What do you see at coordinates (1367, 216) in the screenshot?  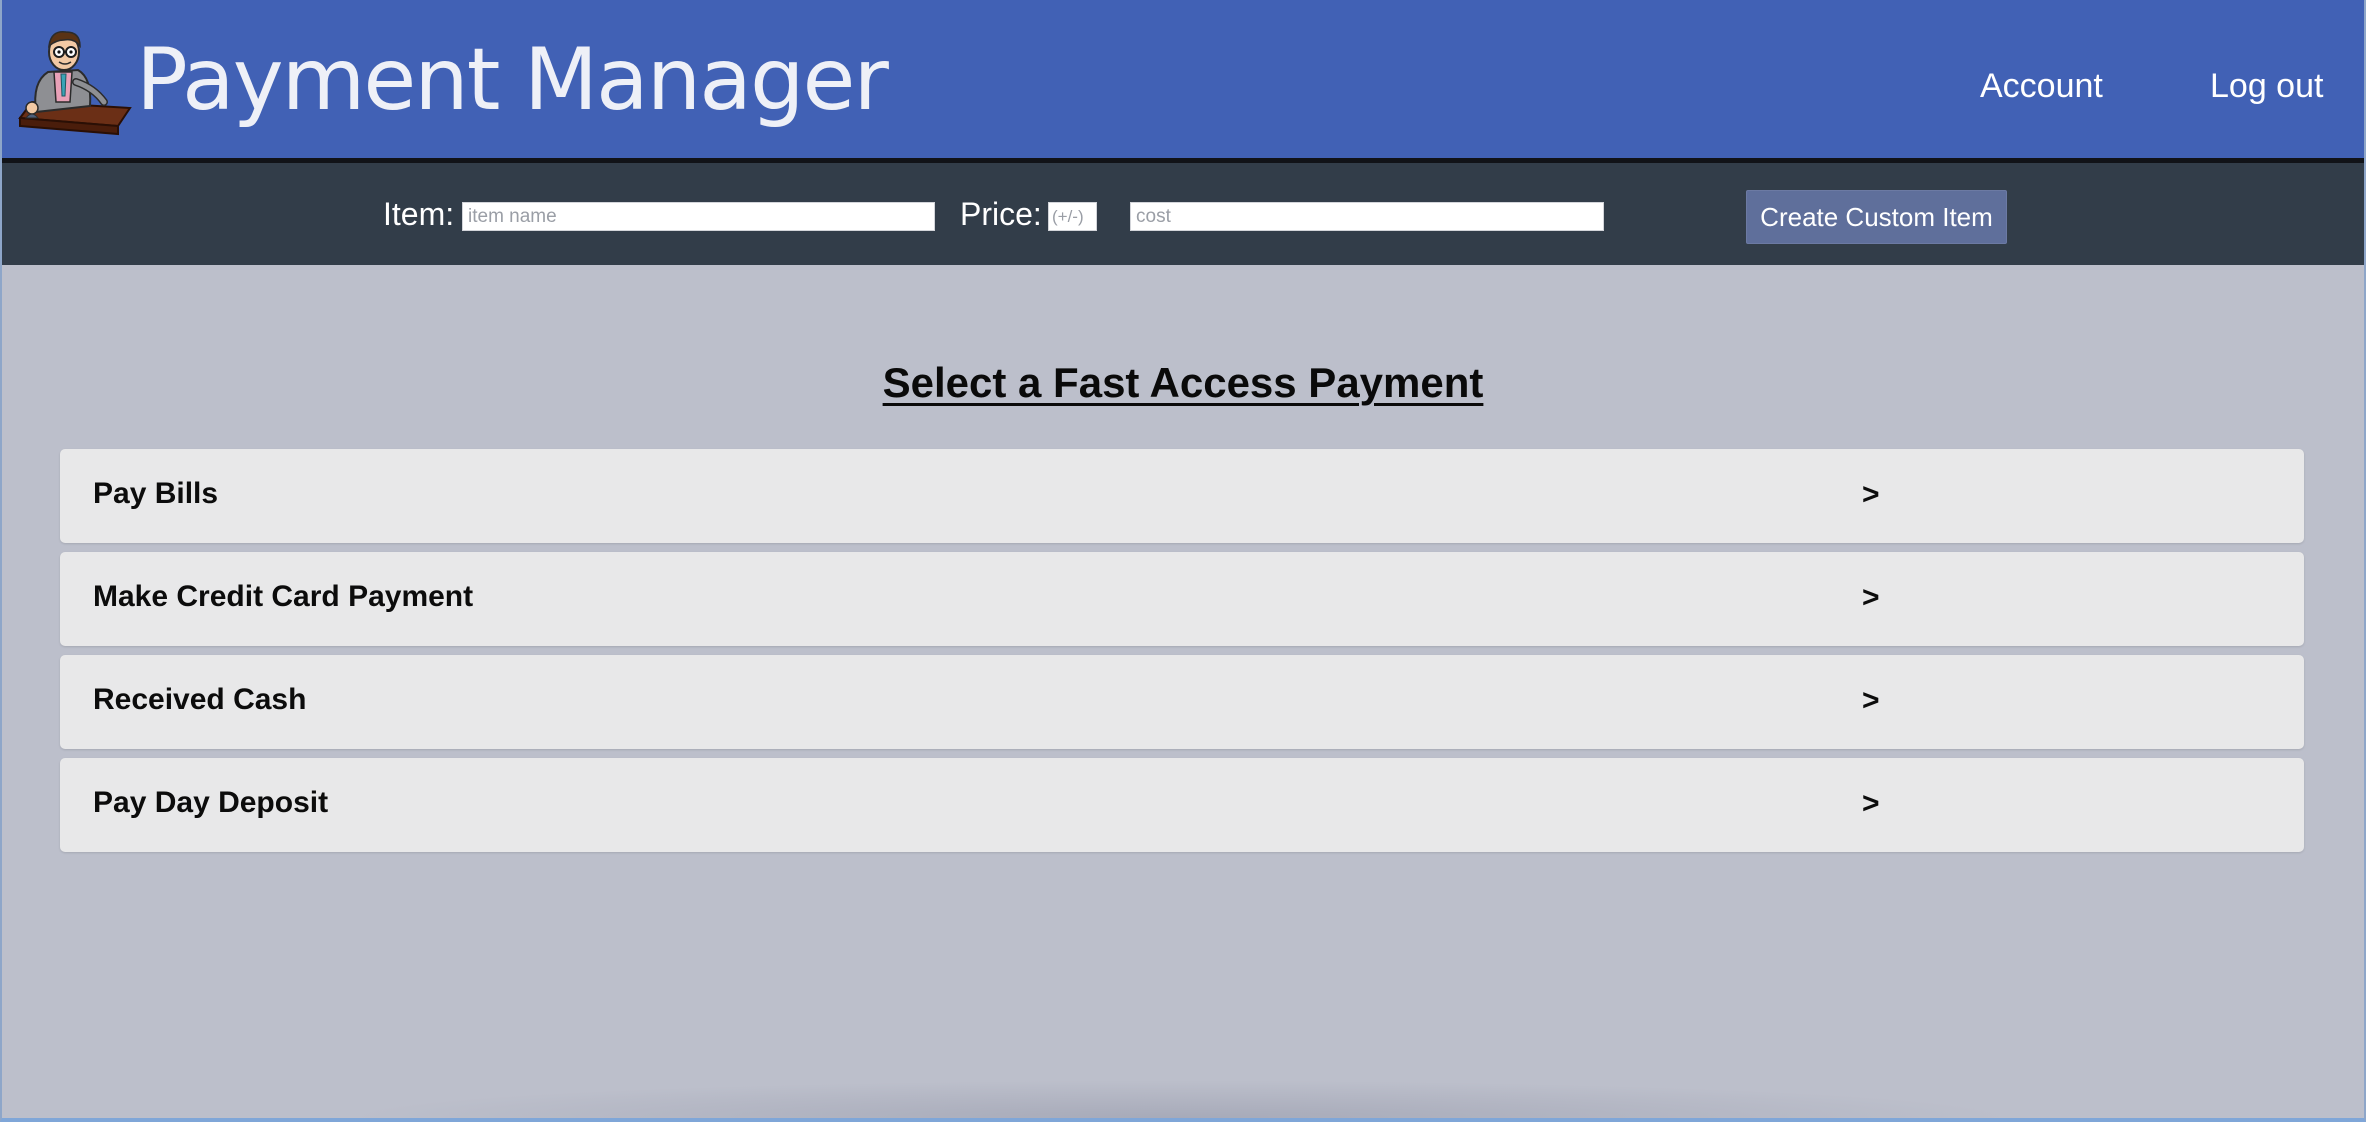 I see `cost-input` at bounding box center [1367, 216].